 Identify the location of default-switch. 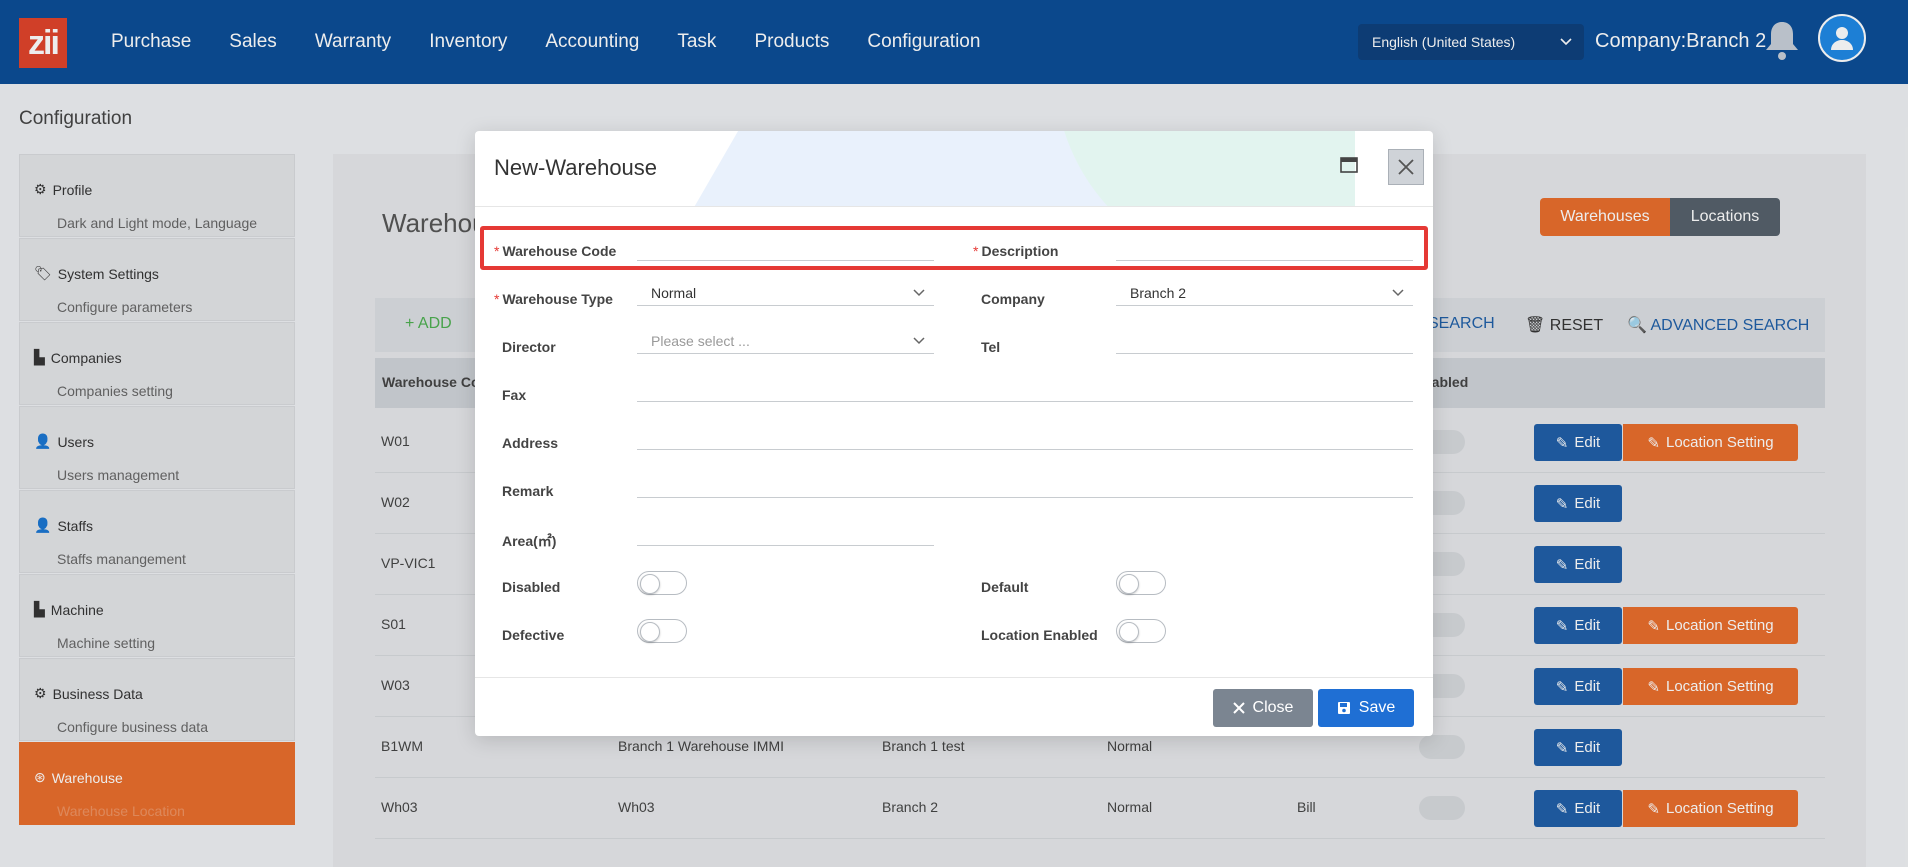
(1141, 583).